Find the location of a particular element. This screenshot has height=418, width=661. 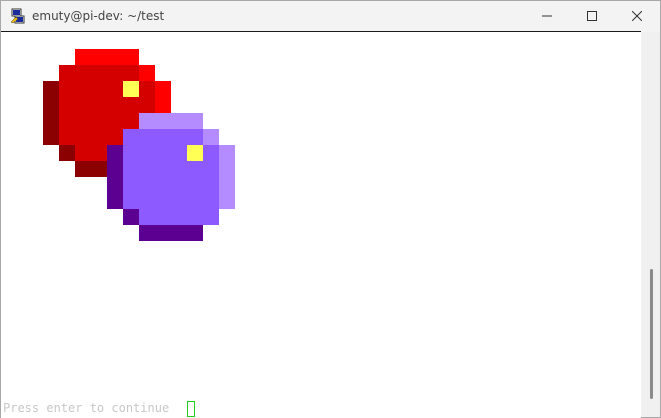

scrollbar-thumb is located at coordinates (651, 334).